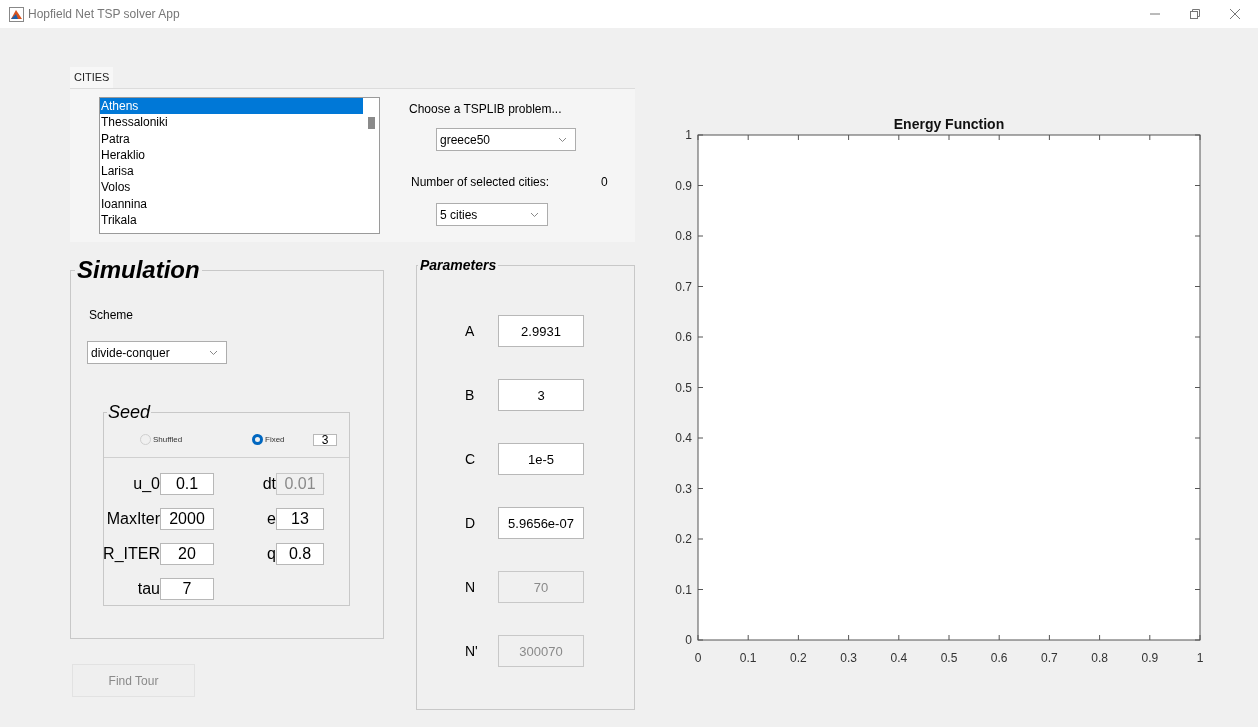 This screenshot has width=1258, height=727. Describe the element at coordinates (138, 270) in the screenshot. I see `simulation-title: Simulation` at that location.